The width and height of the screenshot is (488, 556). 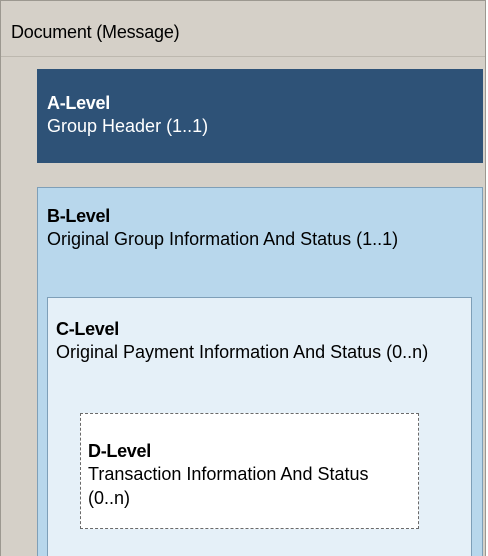 What do you see at coordinates (119, 451) in the screenshot?
I see `d-level-title: D-Level` at bounding box center [119, 451].